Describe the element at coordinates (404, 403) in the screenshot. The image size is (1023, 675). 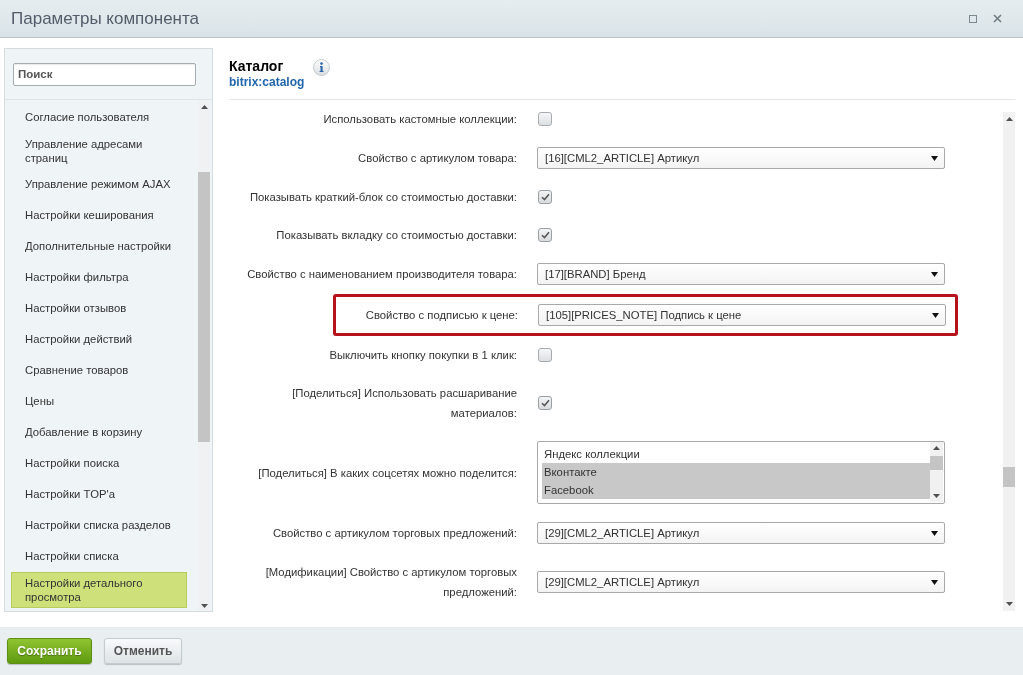
I see `field-label: [Поделиться] Использовать расшаривание материалов:` at that location.